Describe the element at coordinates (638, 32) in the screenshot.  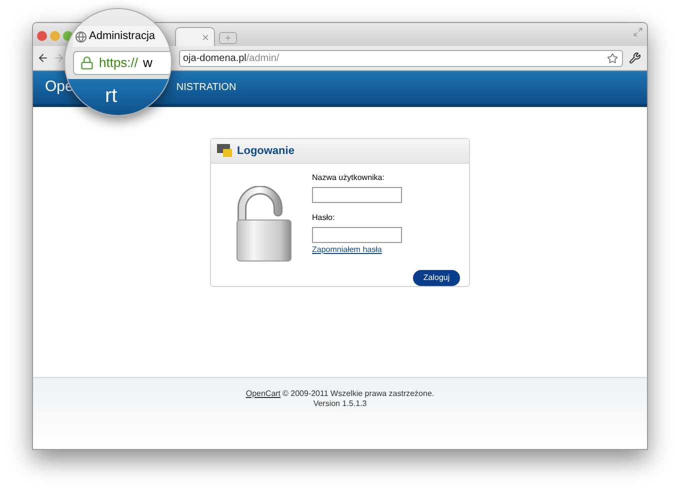
I see `fullscreen-icon` at that location.